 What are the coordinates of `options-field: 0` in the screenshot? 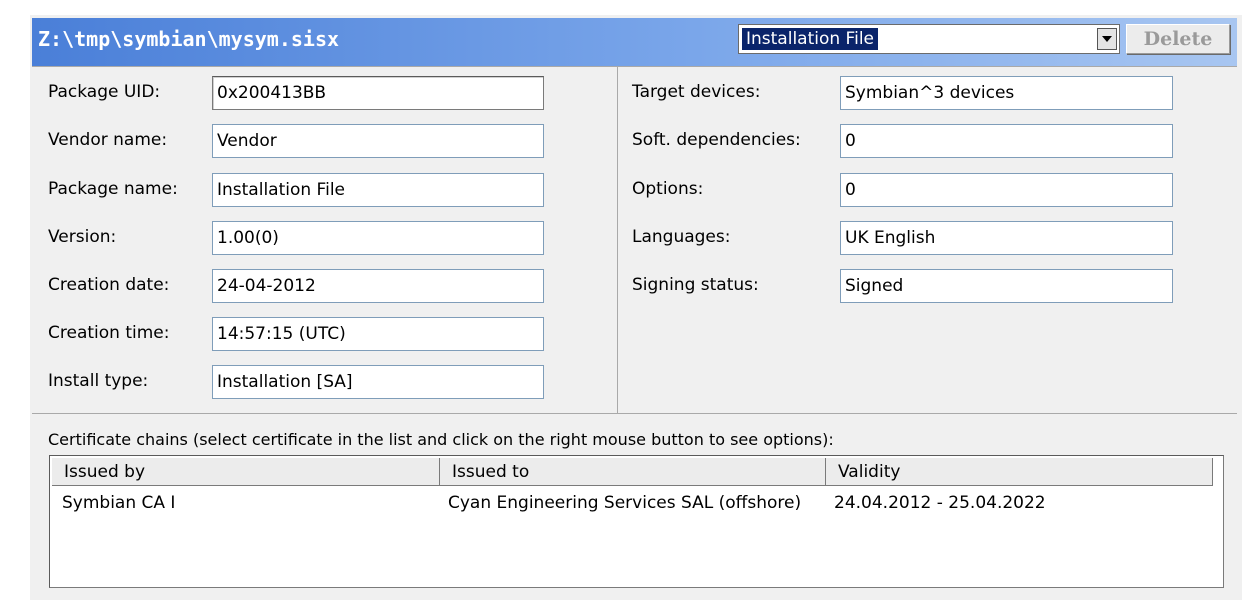 It's located at (1006, 190).